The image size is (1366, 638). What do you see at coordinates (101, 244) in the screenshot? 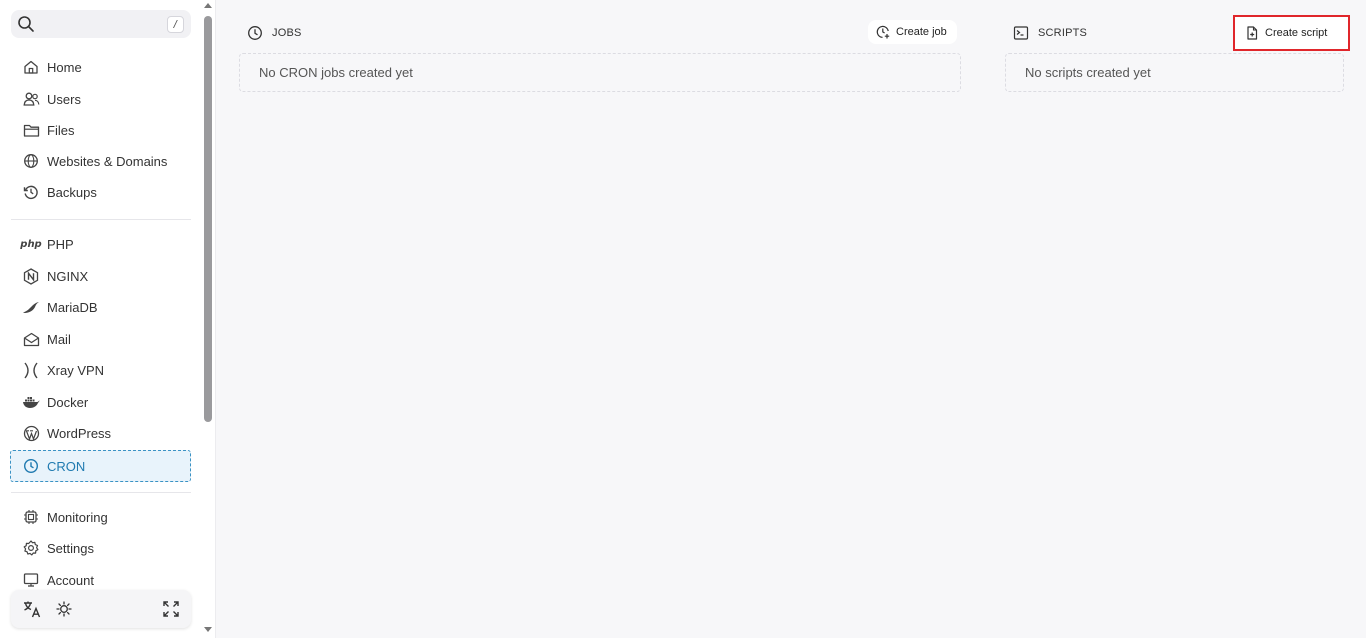
I see `sidebar-item-php: php PHP` at bounding box center [101, 244].